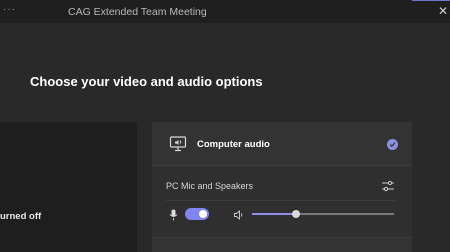 This screenshot has width=450, height=252. What do you see at coordinates (296, 214) in the screenshot?
I see `volume-slider-thumb` at bounding box center [296, 214].